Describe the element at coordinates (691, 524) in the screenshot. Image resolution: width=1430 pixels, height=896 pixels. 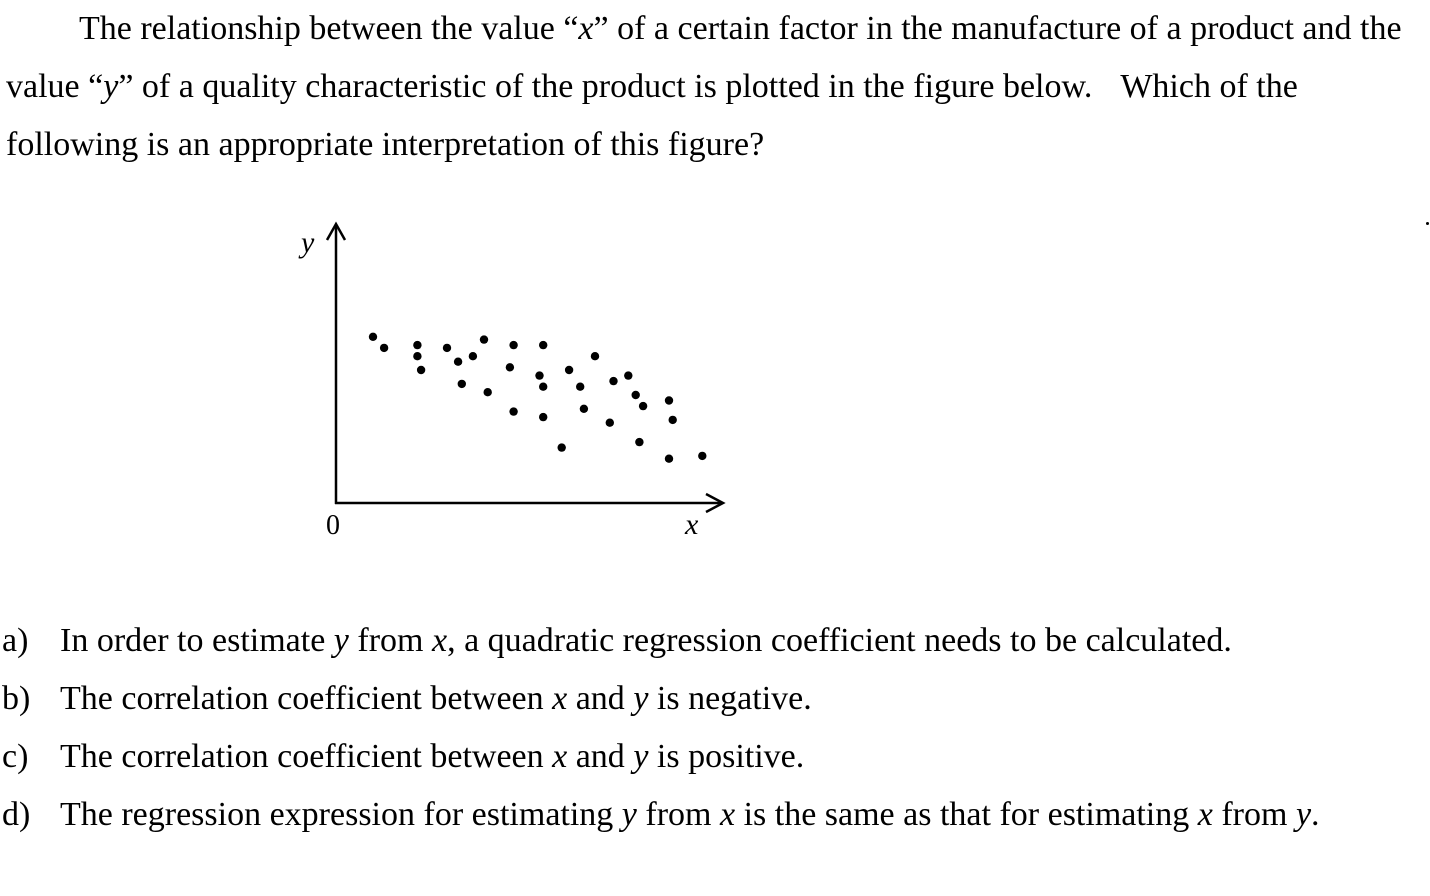
I see `x-axis-label: x` at that location.